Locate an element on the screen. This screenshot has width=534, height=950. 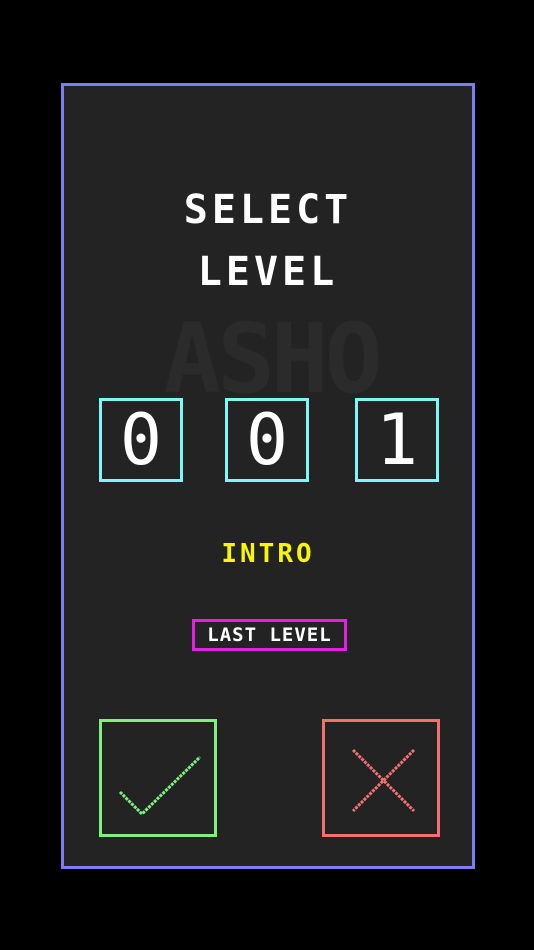
watermark-logo: ASHO is located at coordinates (272, 359).